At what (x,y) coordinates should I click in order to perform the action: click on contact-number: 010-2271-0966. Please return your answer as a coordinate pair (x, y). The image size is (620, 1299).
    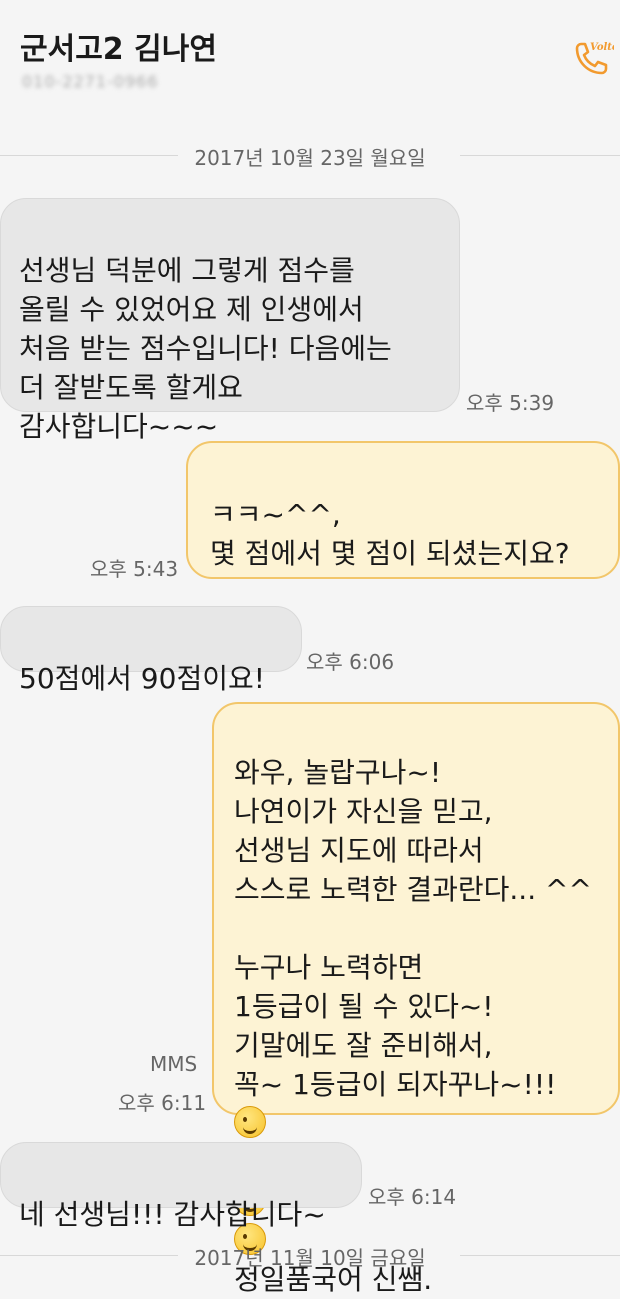
    Looking at the image, I should click on (90, 81).